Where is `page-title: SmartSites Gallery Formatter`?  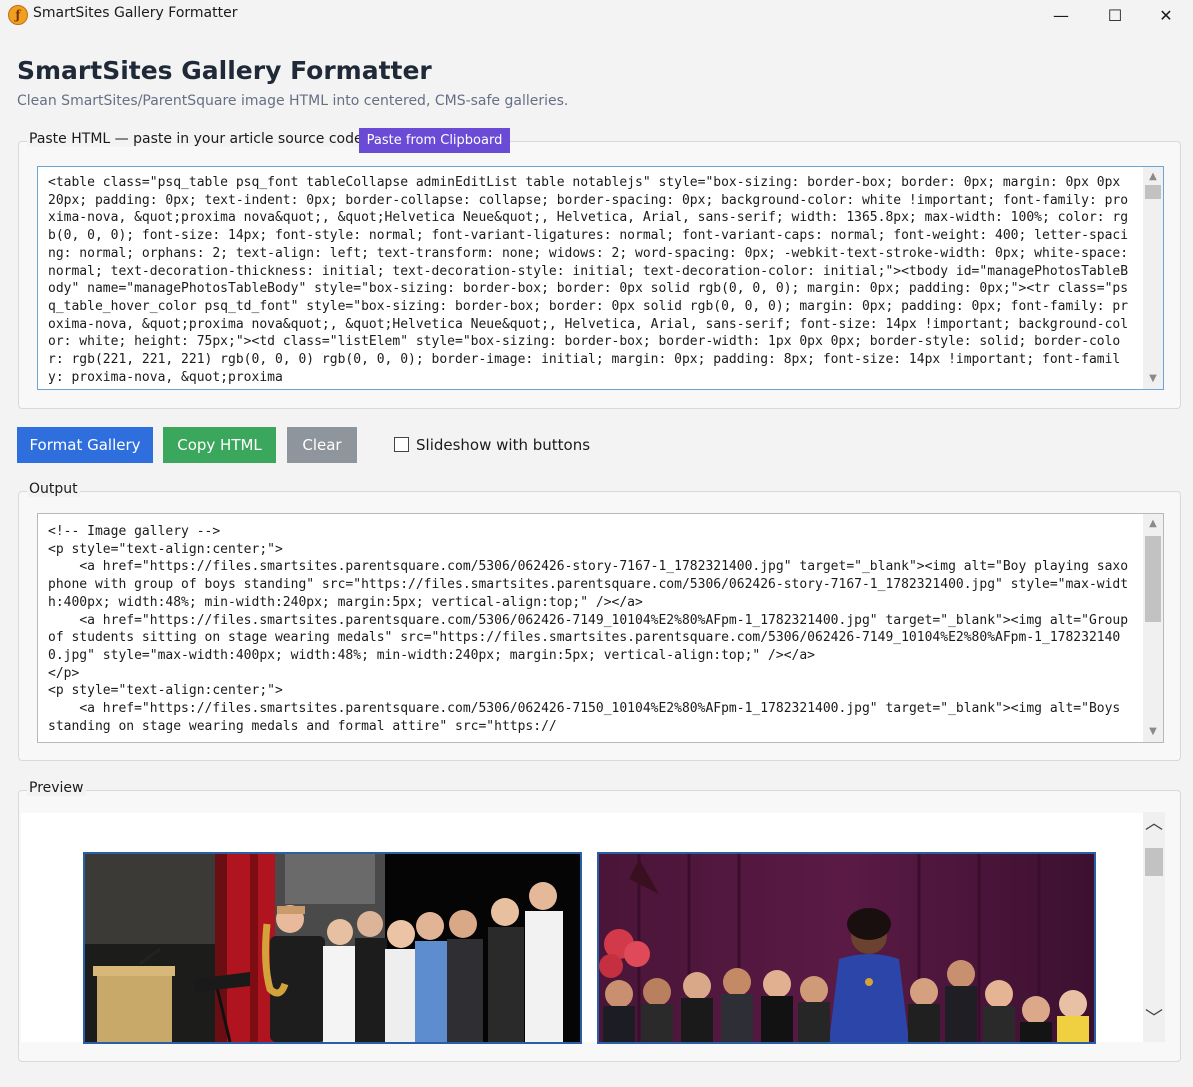 page-title: SmartSites Gallery Formatter is located at coordinates (224, 70).